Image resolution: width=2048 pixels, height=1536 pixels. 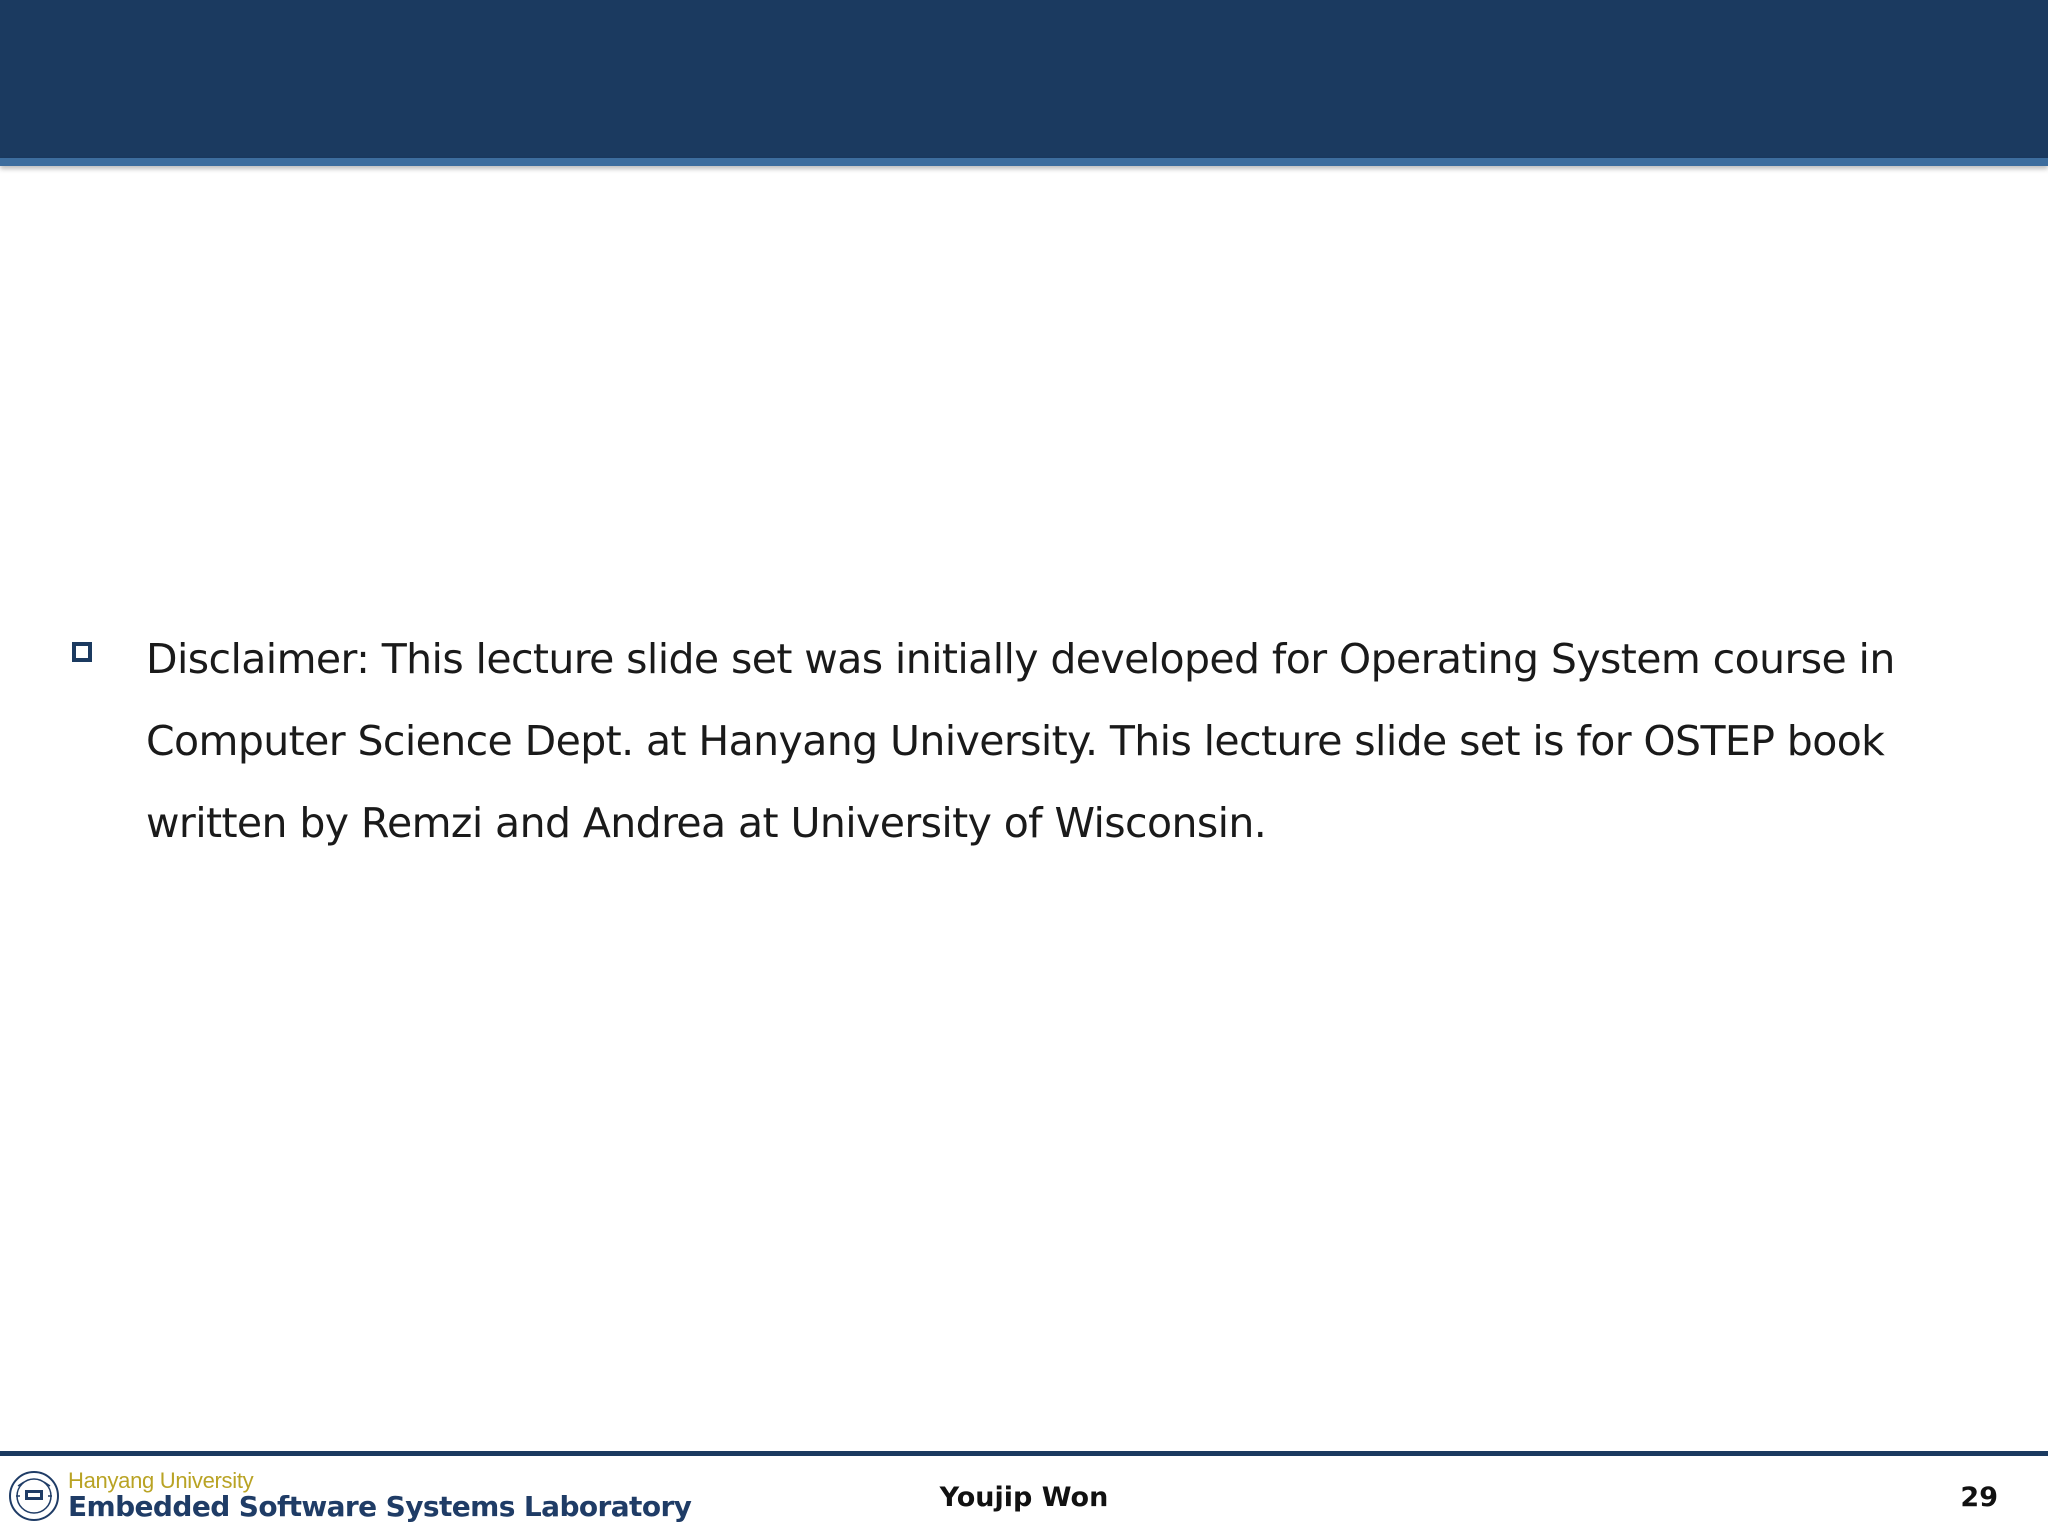 I want to click on header-rule, so click(x=1024, y=162).